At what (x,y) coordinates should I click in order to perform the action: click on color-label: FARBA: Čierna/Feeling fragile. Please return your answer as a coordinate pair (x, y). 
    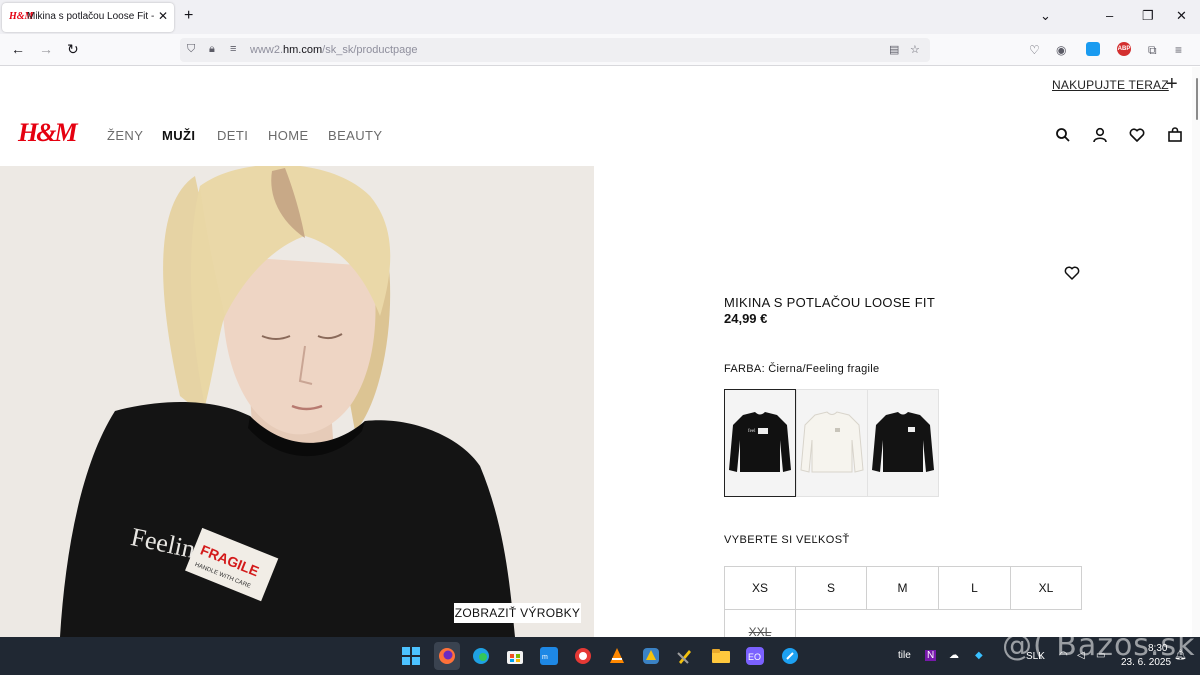
    Looking at the image, I should click on (802, 369).